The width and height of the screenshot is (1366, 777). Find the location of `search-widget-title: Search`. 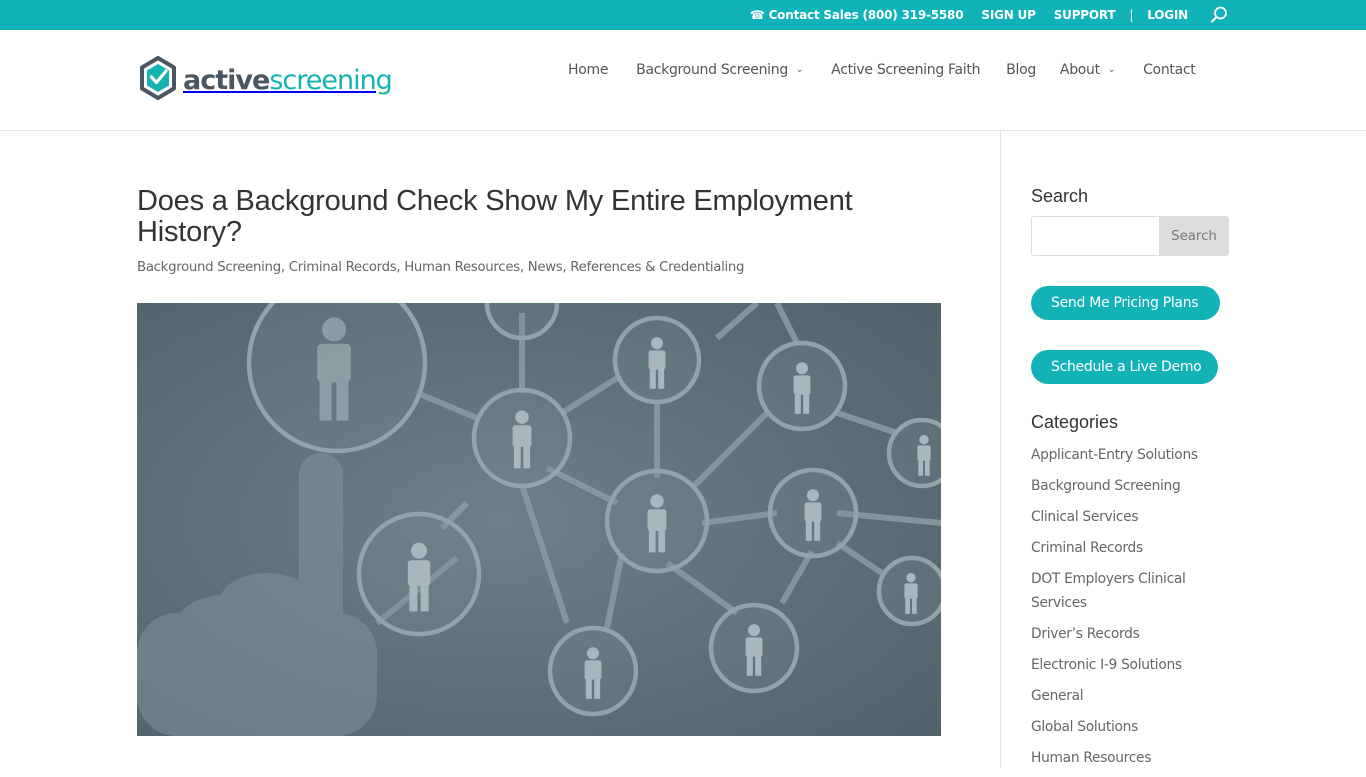

search-widget-title: Search is located at coordinates (1060, 196).